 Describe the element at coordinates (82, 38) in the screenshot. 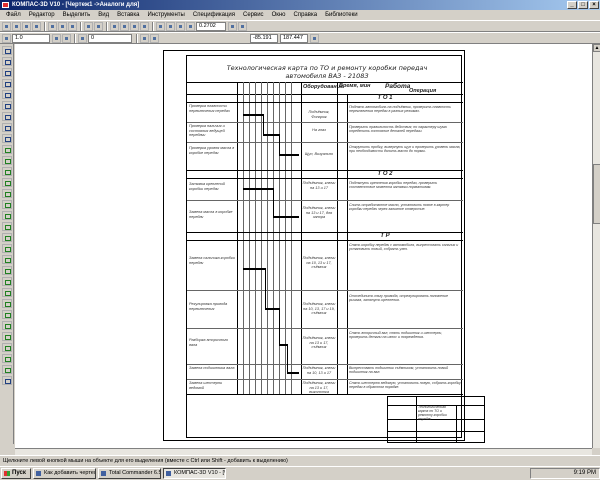

I see `layer-icon` at that location.